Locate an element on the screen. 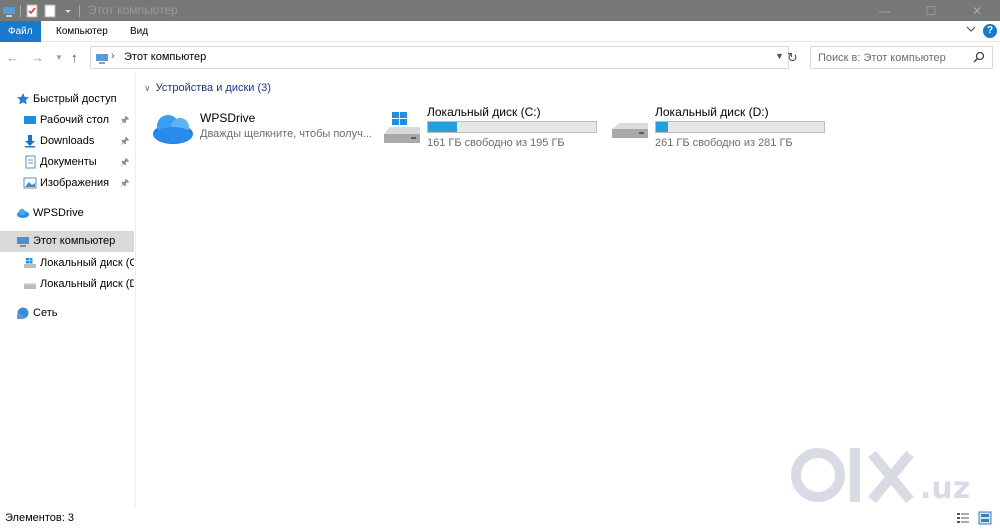 The width and height of the screenshot is (1000, 530). tile-name: WPSDrive is located at coordinates (228, 118).